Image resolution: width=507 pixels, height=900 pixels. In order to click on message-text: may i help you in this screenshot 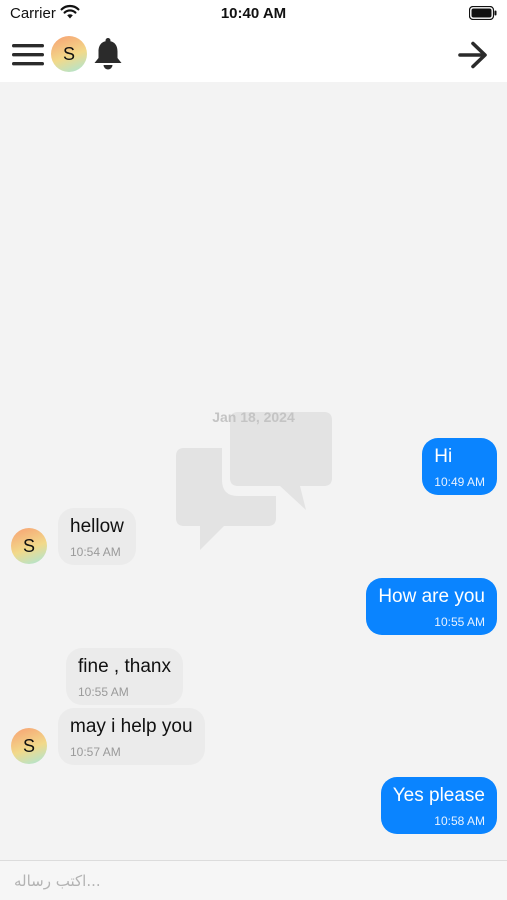, I will do `click(131, 726)`.